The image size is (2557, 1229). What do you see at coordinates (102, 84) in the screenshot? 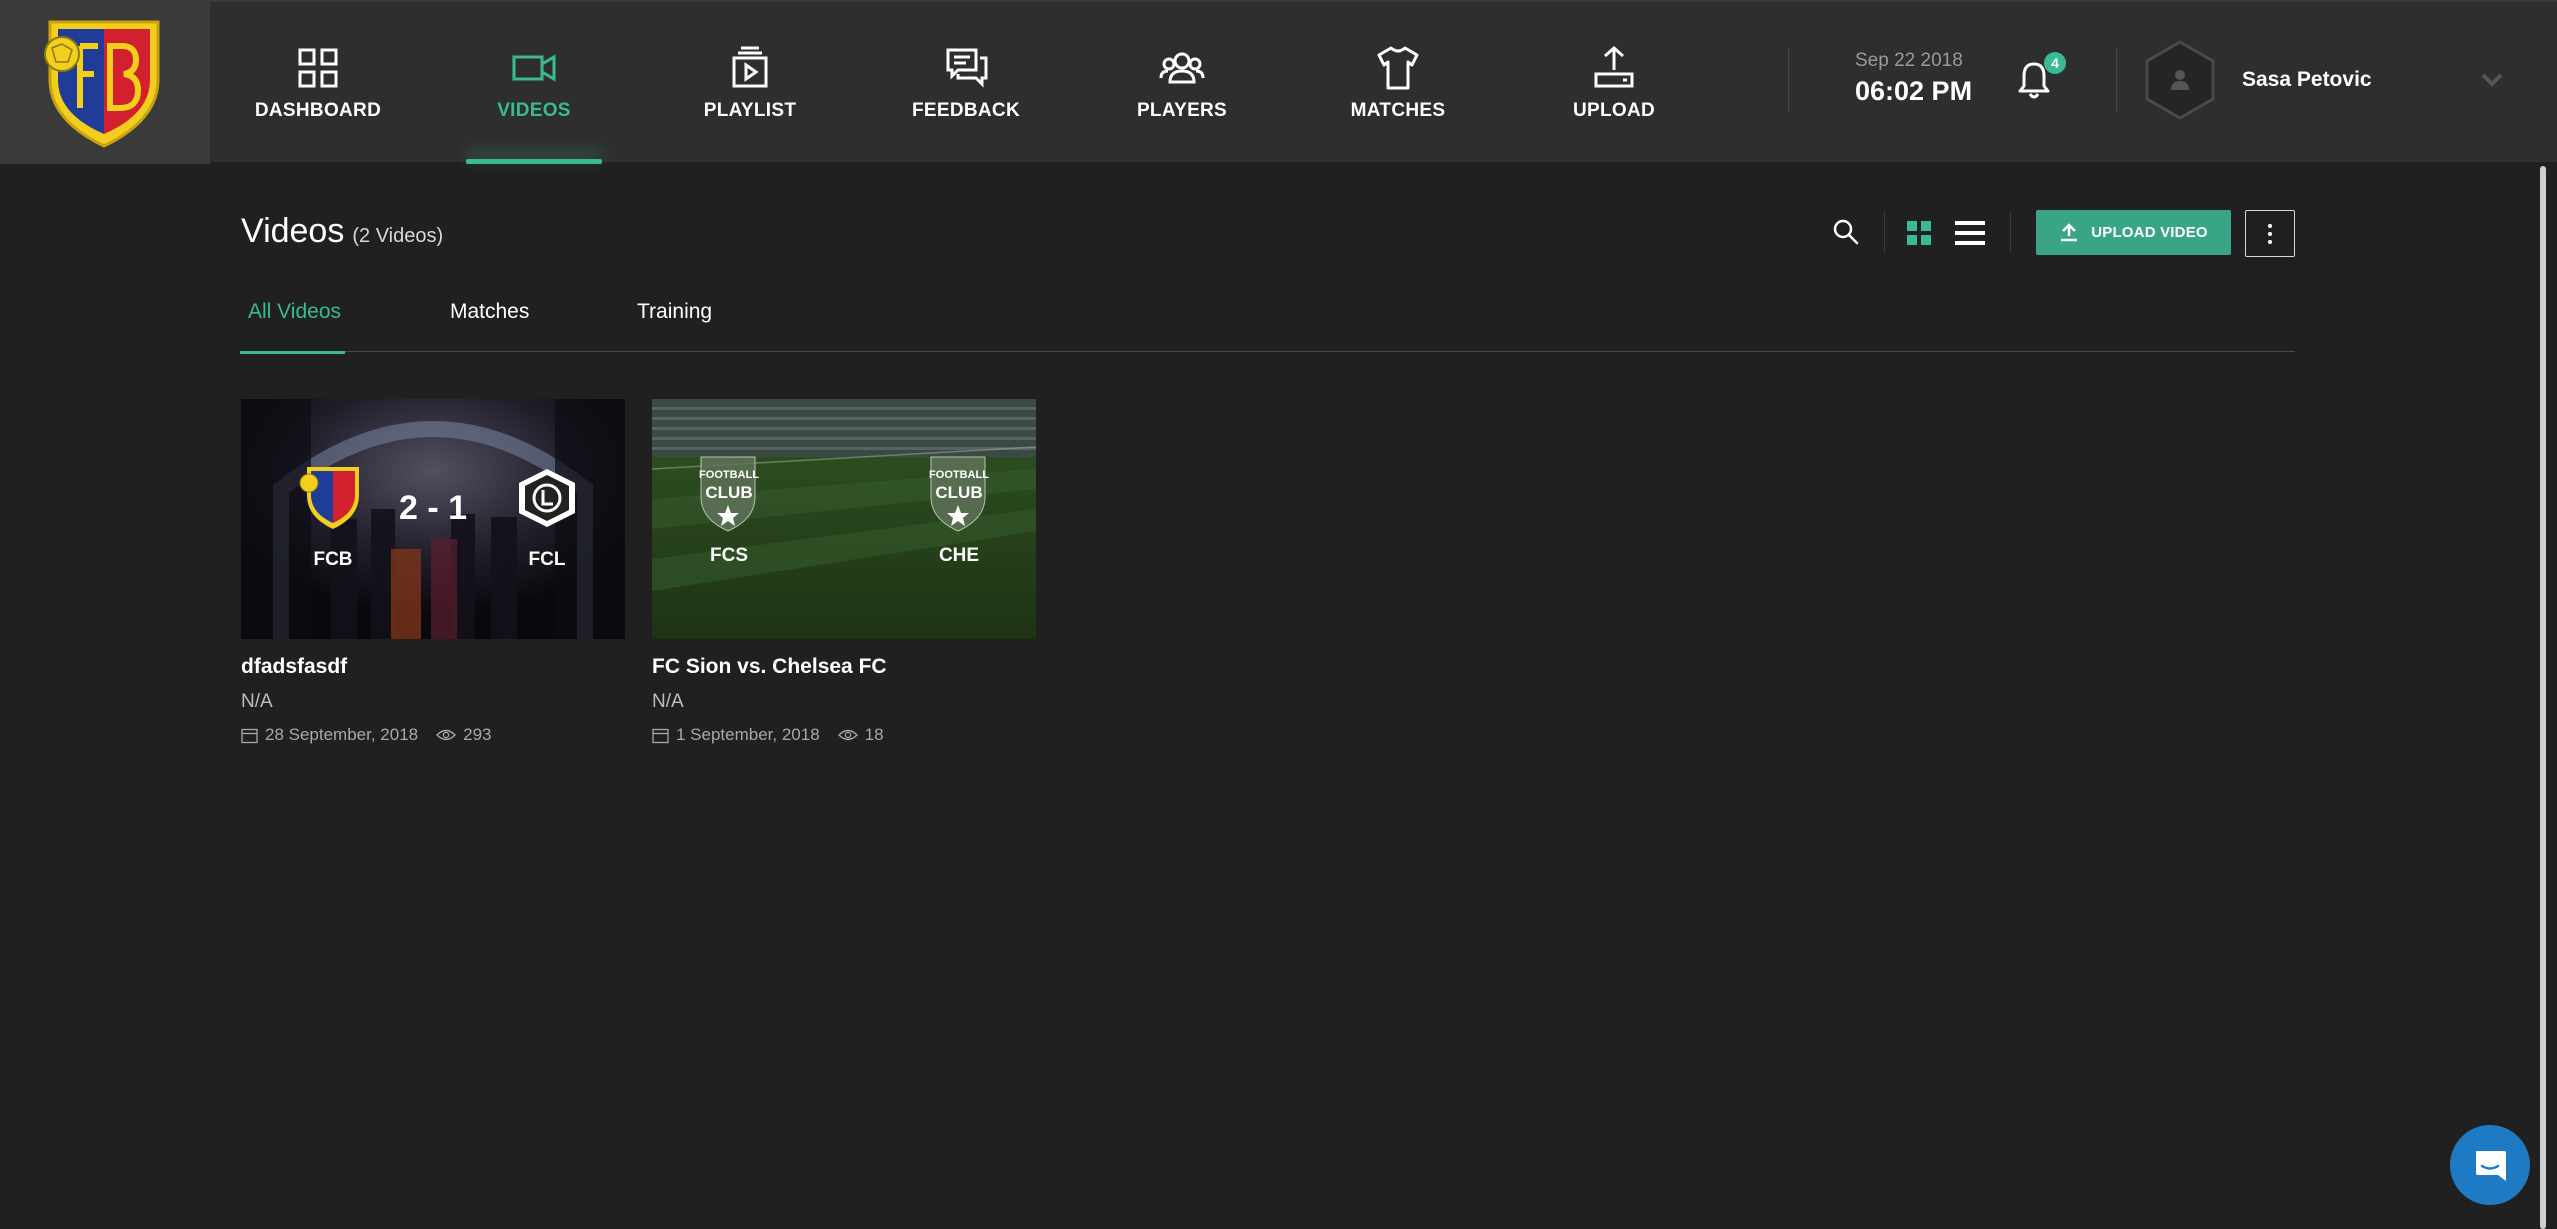
I see `fcb-crest-icon` at bounding box center [102, 84].